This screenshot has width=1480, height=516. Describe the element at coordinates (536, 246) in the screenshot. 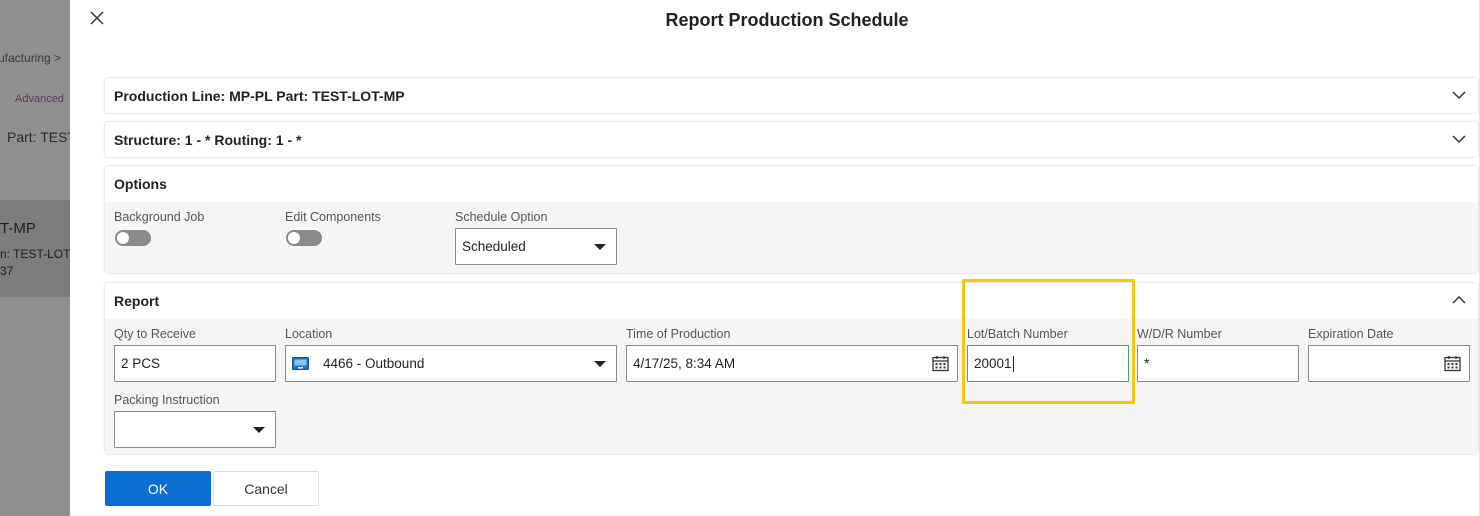

I see `schedule-option-select: Scheduled` at that location.